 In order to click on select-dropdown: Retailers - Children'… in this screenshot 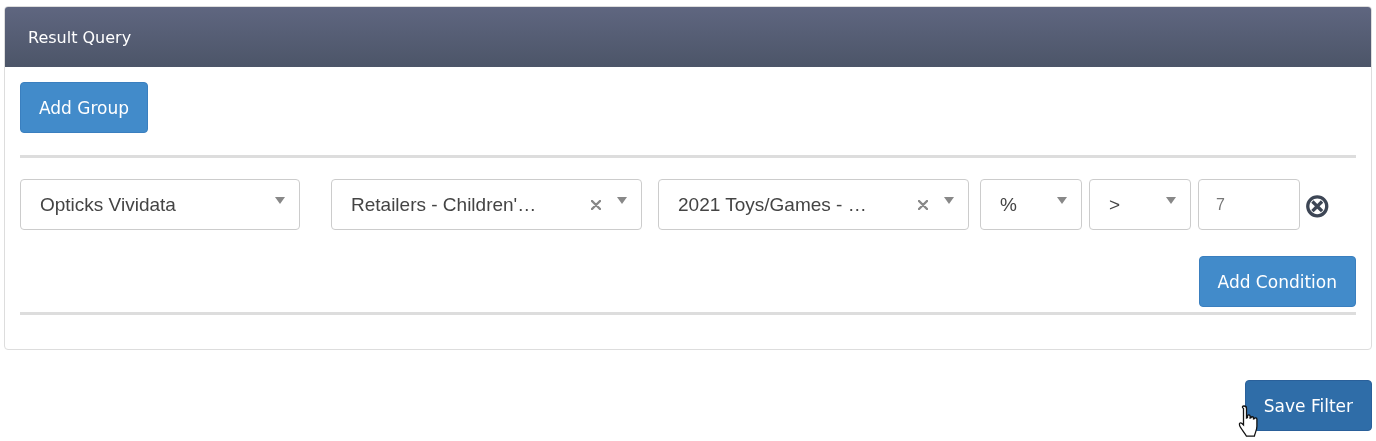, I will do `click(486, 204)`.